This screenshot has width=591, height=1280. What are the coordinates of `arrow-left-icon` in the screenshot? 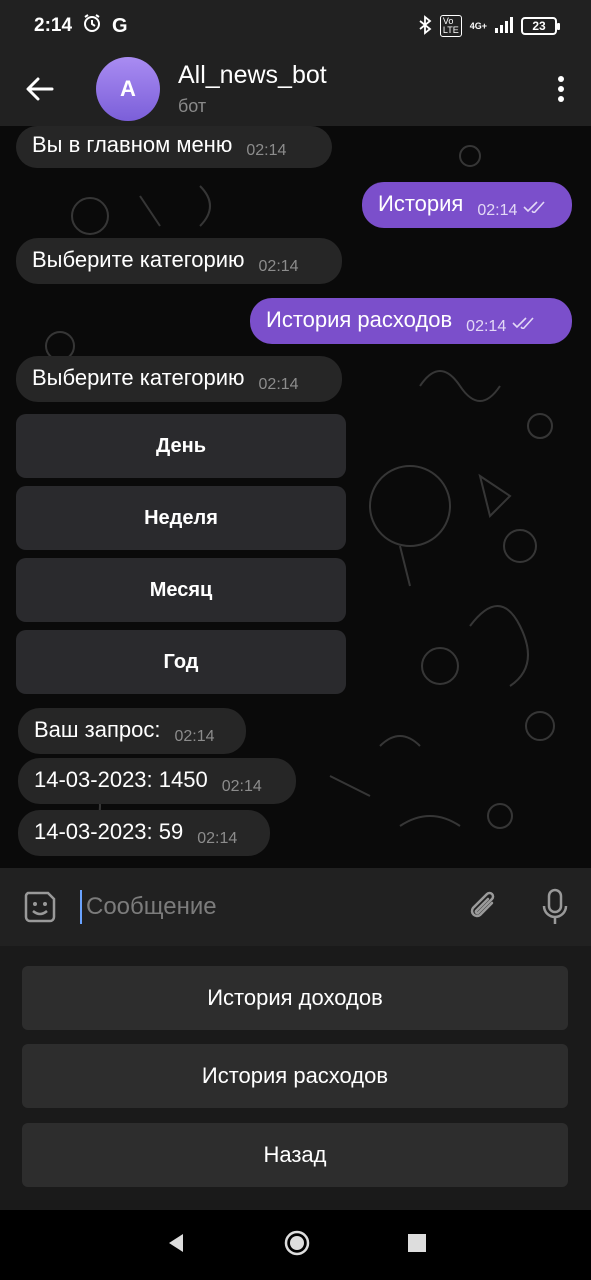 It's located at (40, 89).